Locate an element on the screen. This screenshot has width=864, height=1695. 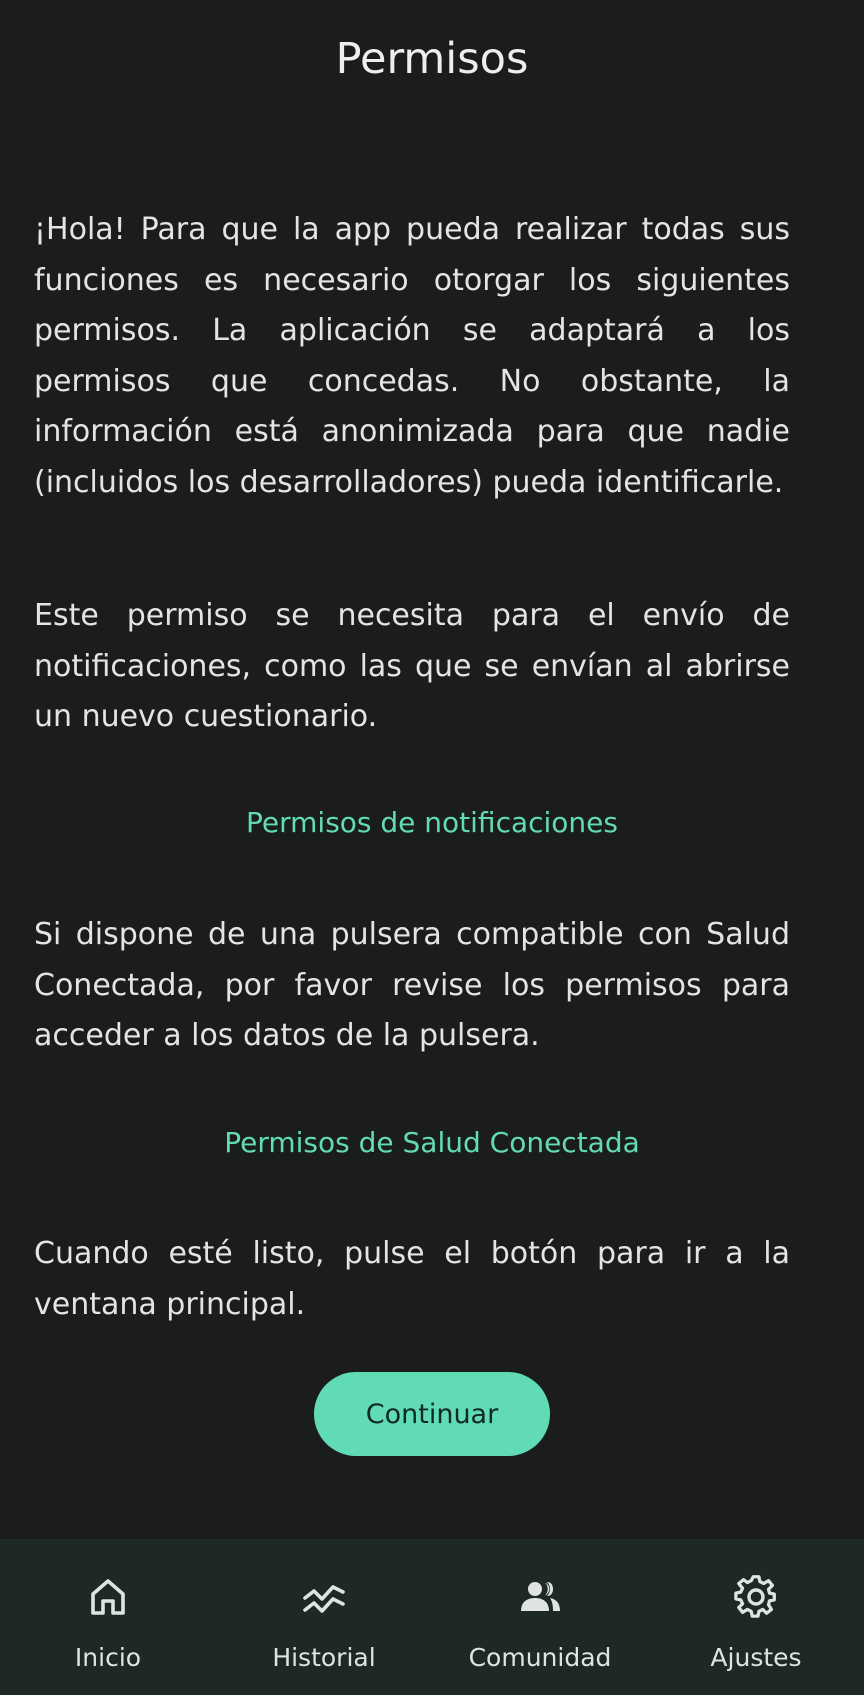
notifications-permissions-link: Permisos de notificaciones is located at coordinates (432, 822).